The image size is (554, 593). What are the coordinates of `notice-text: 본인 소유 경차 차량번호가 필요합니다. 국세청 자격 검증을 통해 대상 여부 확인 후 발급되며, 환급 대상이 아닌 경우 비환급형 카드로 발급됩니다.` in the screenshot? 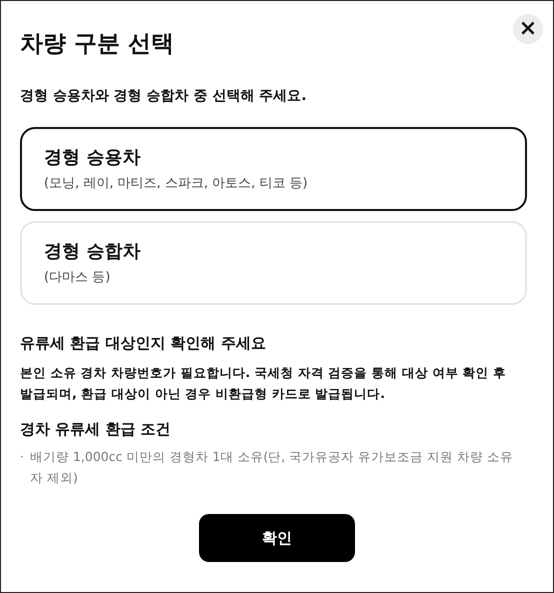 It's located at (263, 383).